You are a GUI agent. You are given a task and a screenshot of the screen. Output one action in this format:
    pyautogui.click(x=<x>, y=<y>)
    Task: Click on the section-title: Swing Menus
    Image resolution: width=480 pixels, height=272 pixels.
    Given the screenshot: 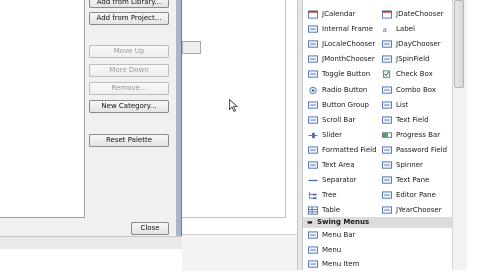 What is the action you would take?
    pyautogui.click(x=343, y=222)
    